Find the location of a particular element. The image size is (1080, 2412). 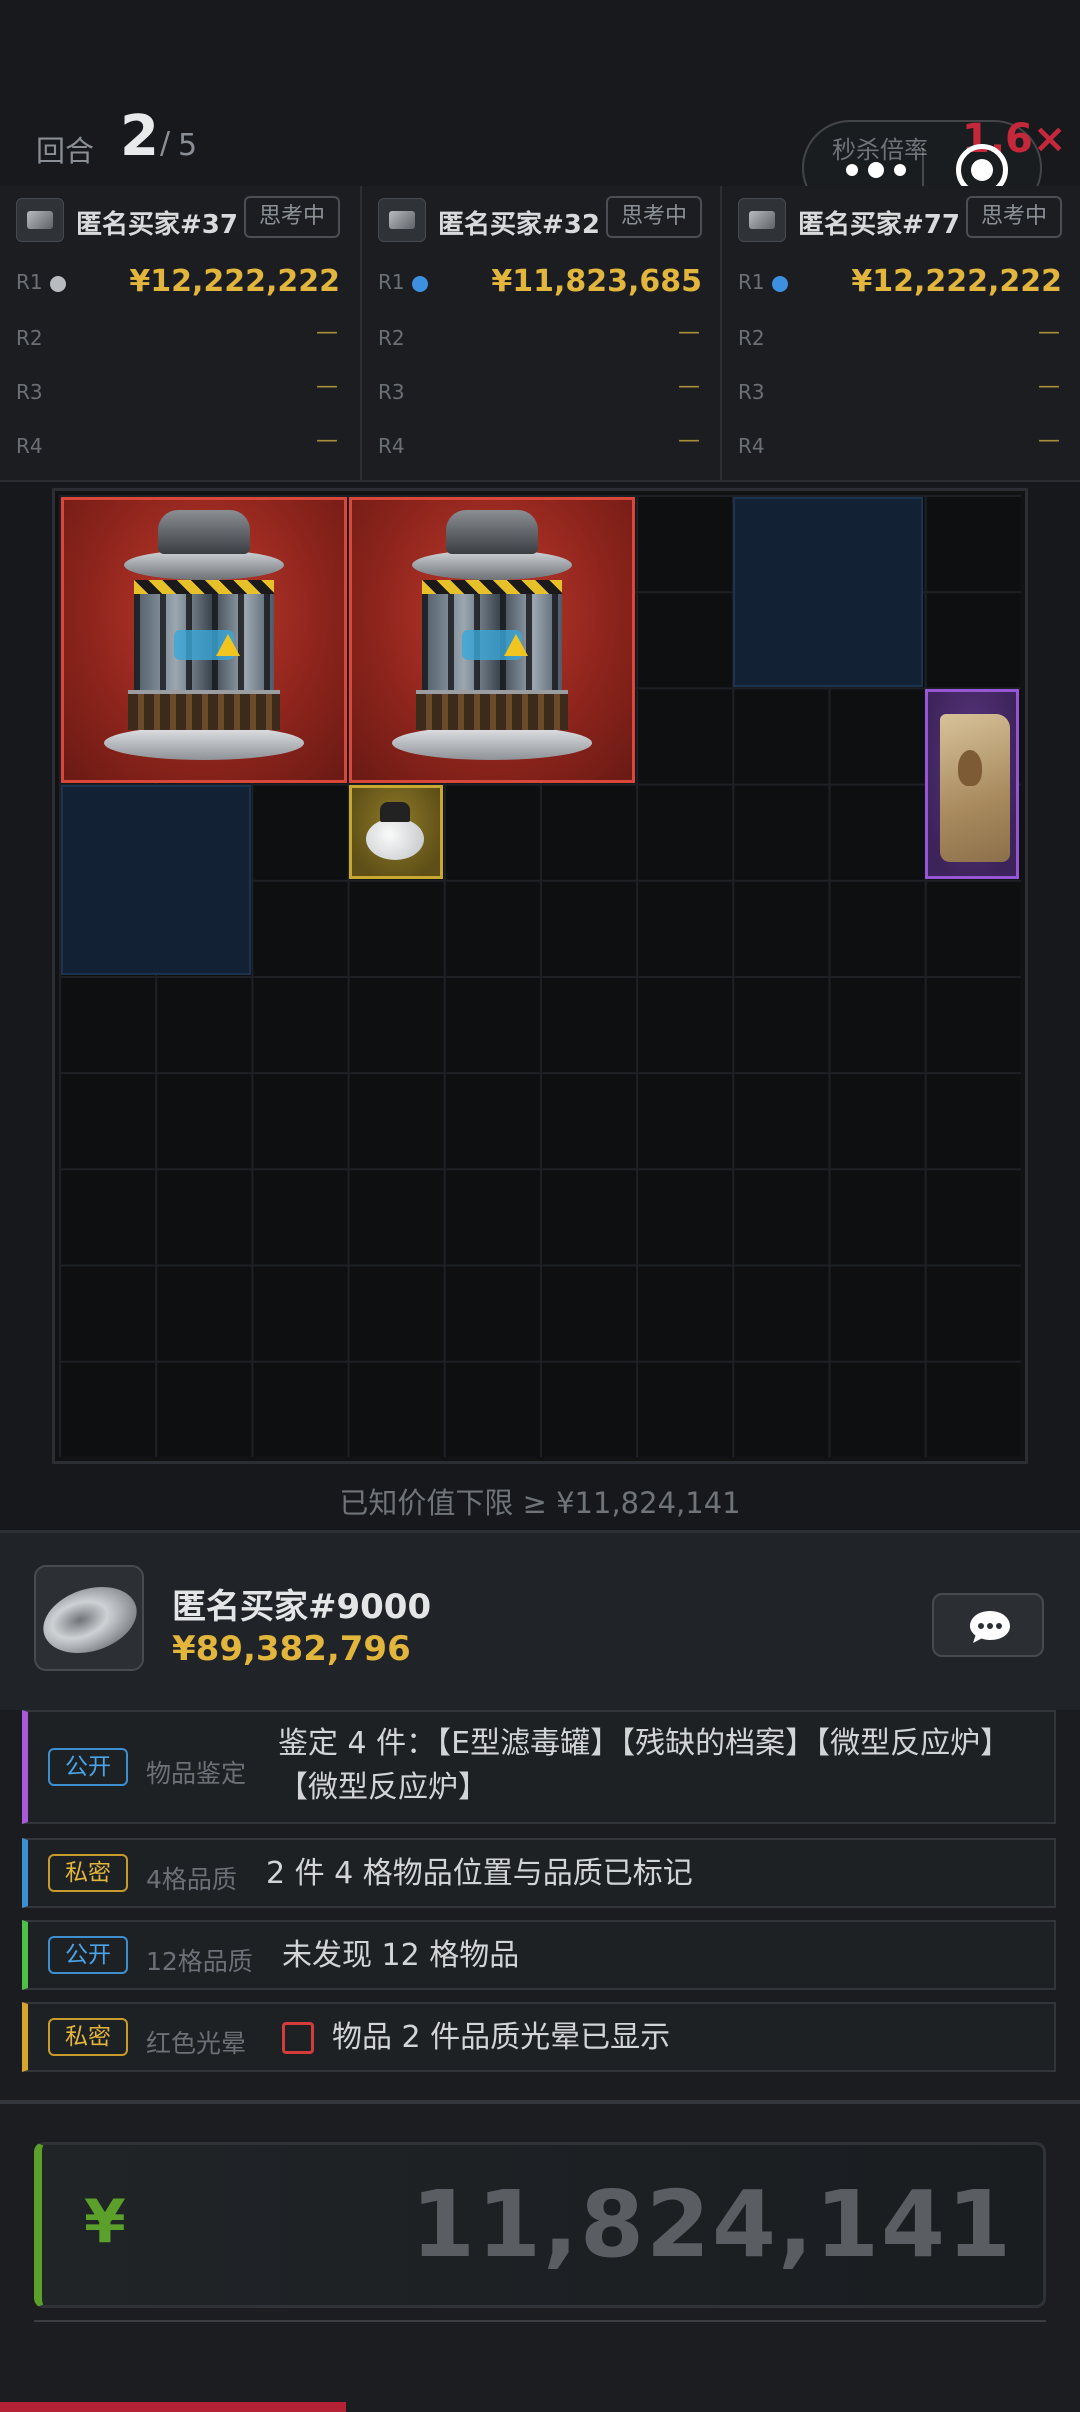

damaged-file-item is located at coordinates (972, 784).